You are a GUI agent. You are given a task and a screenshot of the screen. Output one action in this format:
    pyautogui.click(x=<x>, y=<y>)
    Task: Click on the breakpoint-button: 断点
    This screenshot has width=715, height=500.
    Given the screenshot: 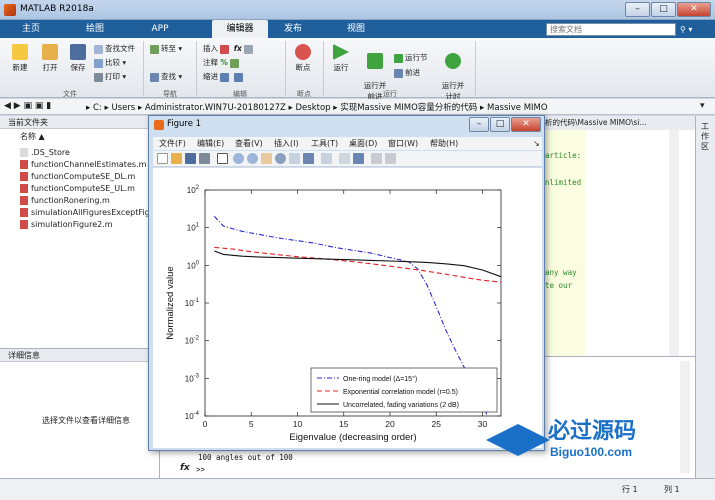 What is the action you would take?
    pyautogui.click(x=303, y=58)
    